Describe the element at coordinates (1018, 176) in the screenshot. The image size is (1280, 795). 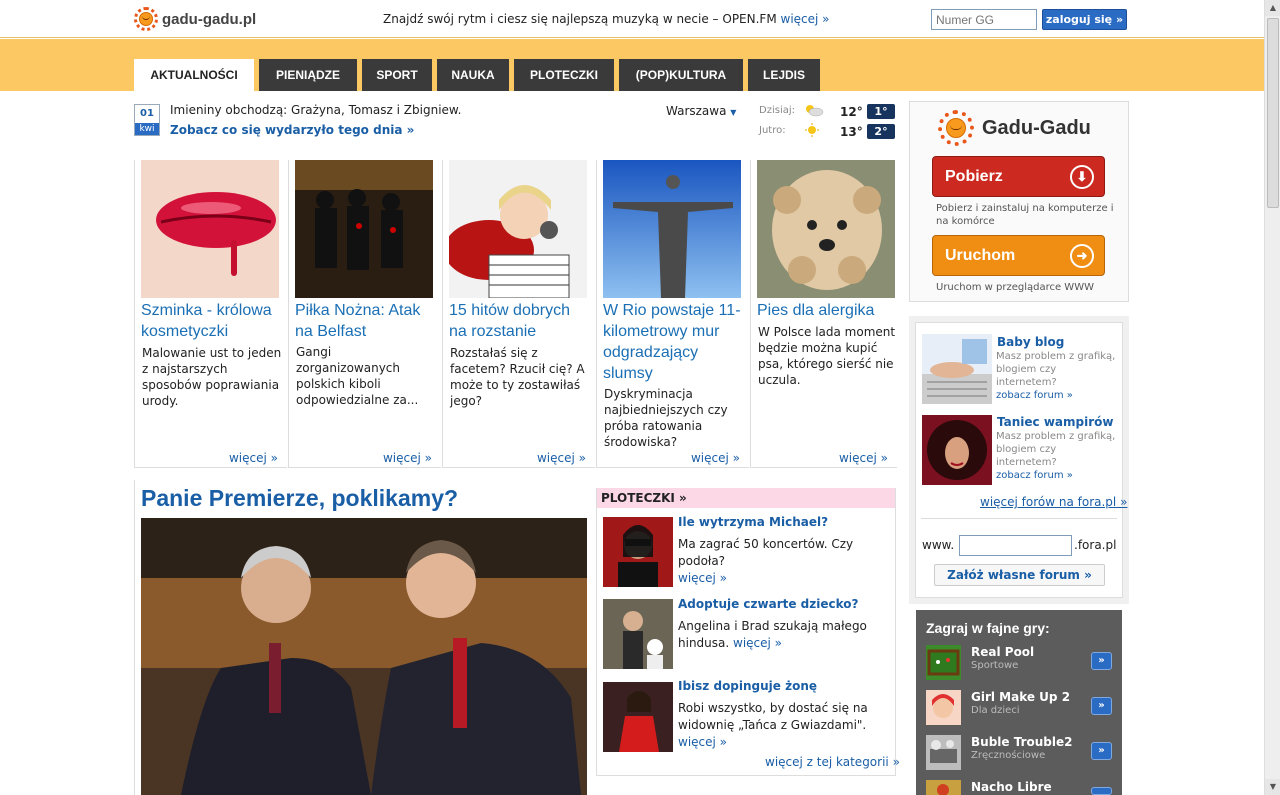
I see `download-button: Pobierz ⬇` at that location.